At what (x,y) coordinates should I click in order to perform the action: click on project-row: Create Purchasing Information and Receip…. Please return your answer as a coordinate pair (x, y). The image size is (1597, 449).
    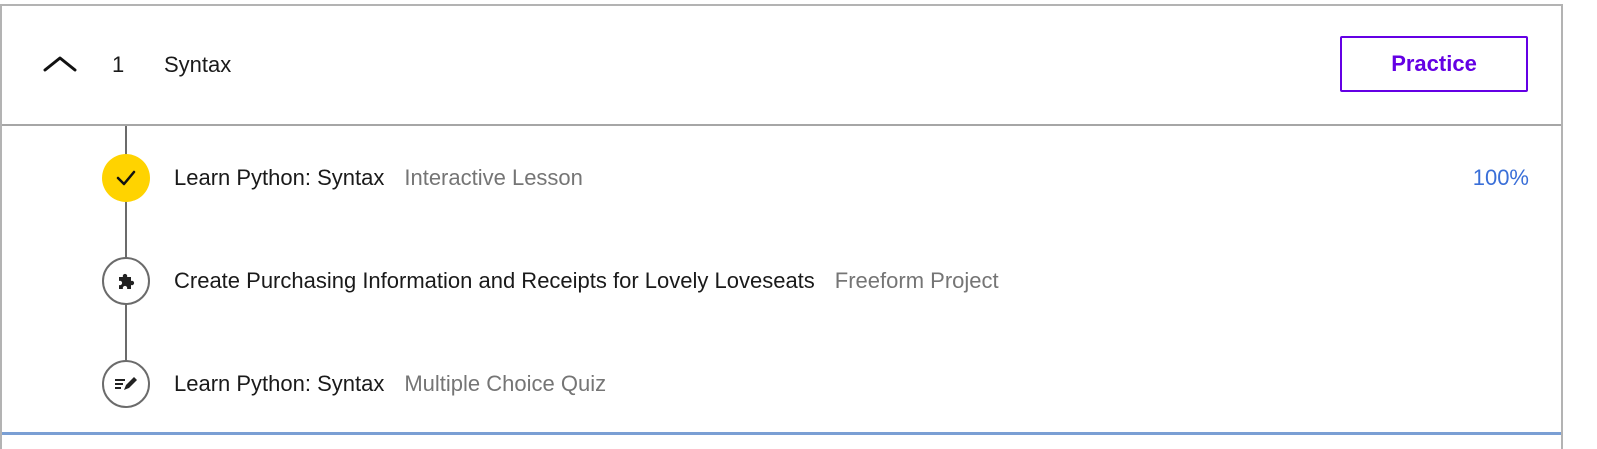
    Looking at the image, I should click on (781, 281).